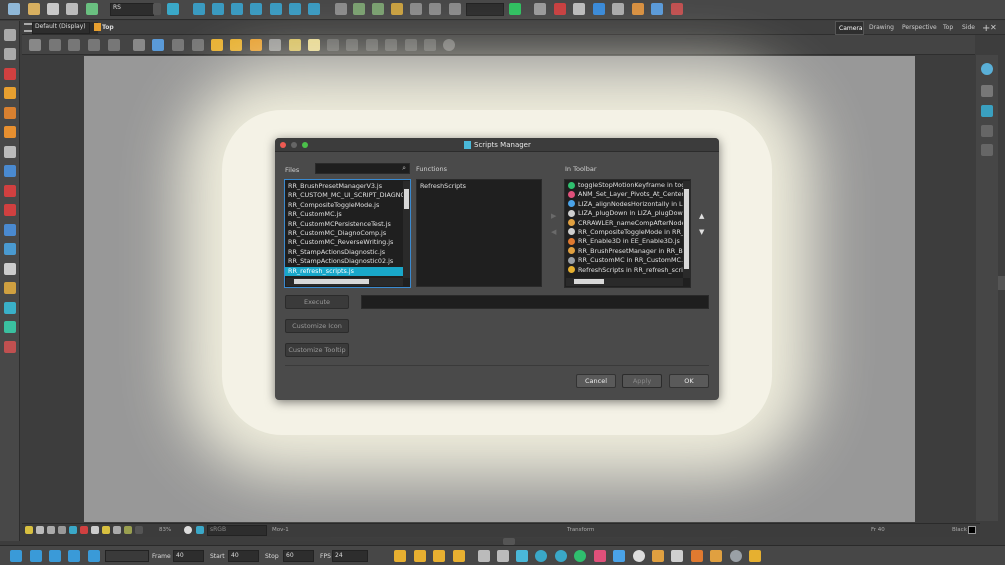 This screenshot has height=565, width=1005. Describe the element at coordinates (618, 9) in the screenshot. I see `function-curve-icon` at that location.